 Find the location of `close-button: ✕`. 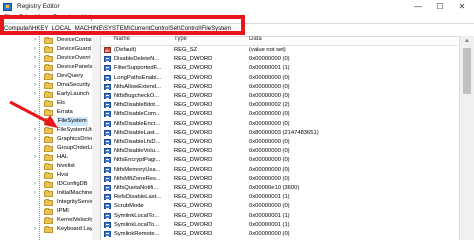

close-button: ✕ is located at coordinates (462, 7).